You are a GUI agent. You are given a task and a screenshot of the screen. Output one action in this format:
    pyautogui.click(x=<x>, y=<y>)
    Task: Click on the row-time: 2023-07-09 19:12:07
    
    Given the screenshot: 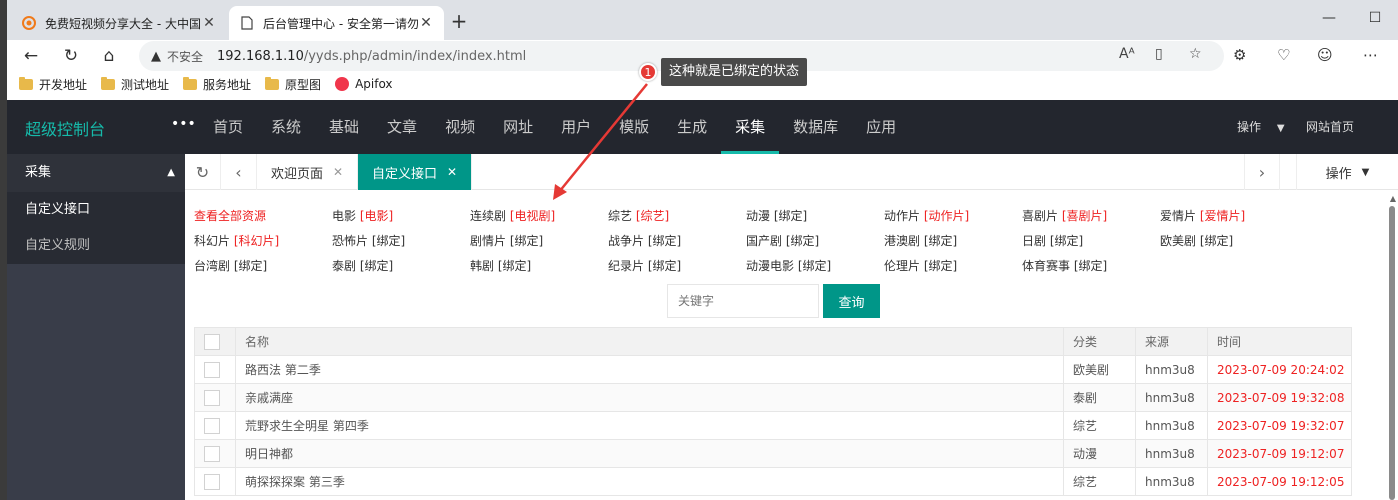 What is the action you would take?
    pyautogui.click(x=1279, y=453)
    